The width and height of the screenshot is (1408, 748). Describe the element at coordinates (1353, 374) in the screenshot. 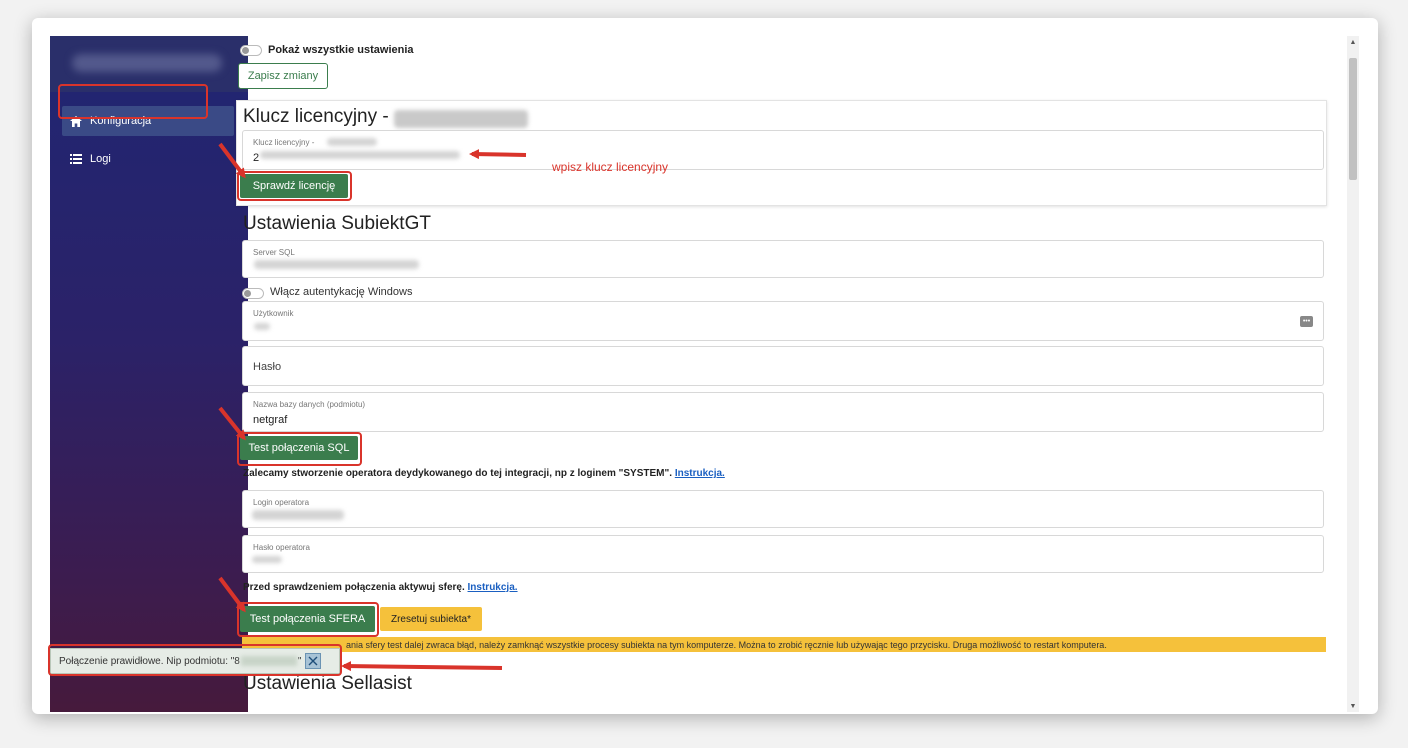

I see `page-scrollbar: ▲ ▼` at that location.